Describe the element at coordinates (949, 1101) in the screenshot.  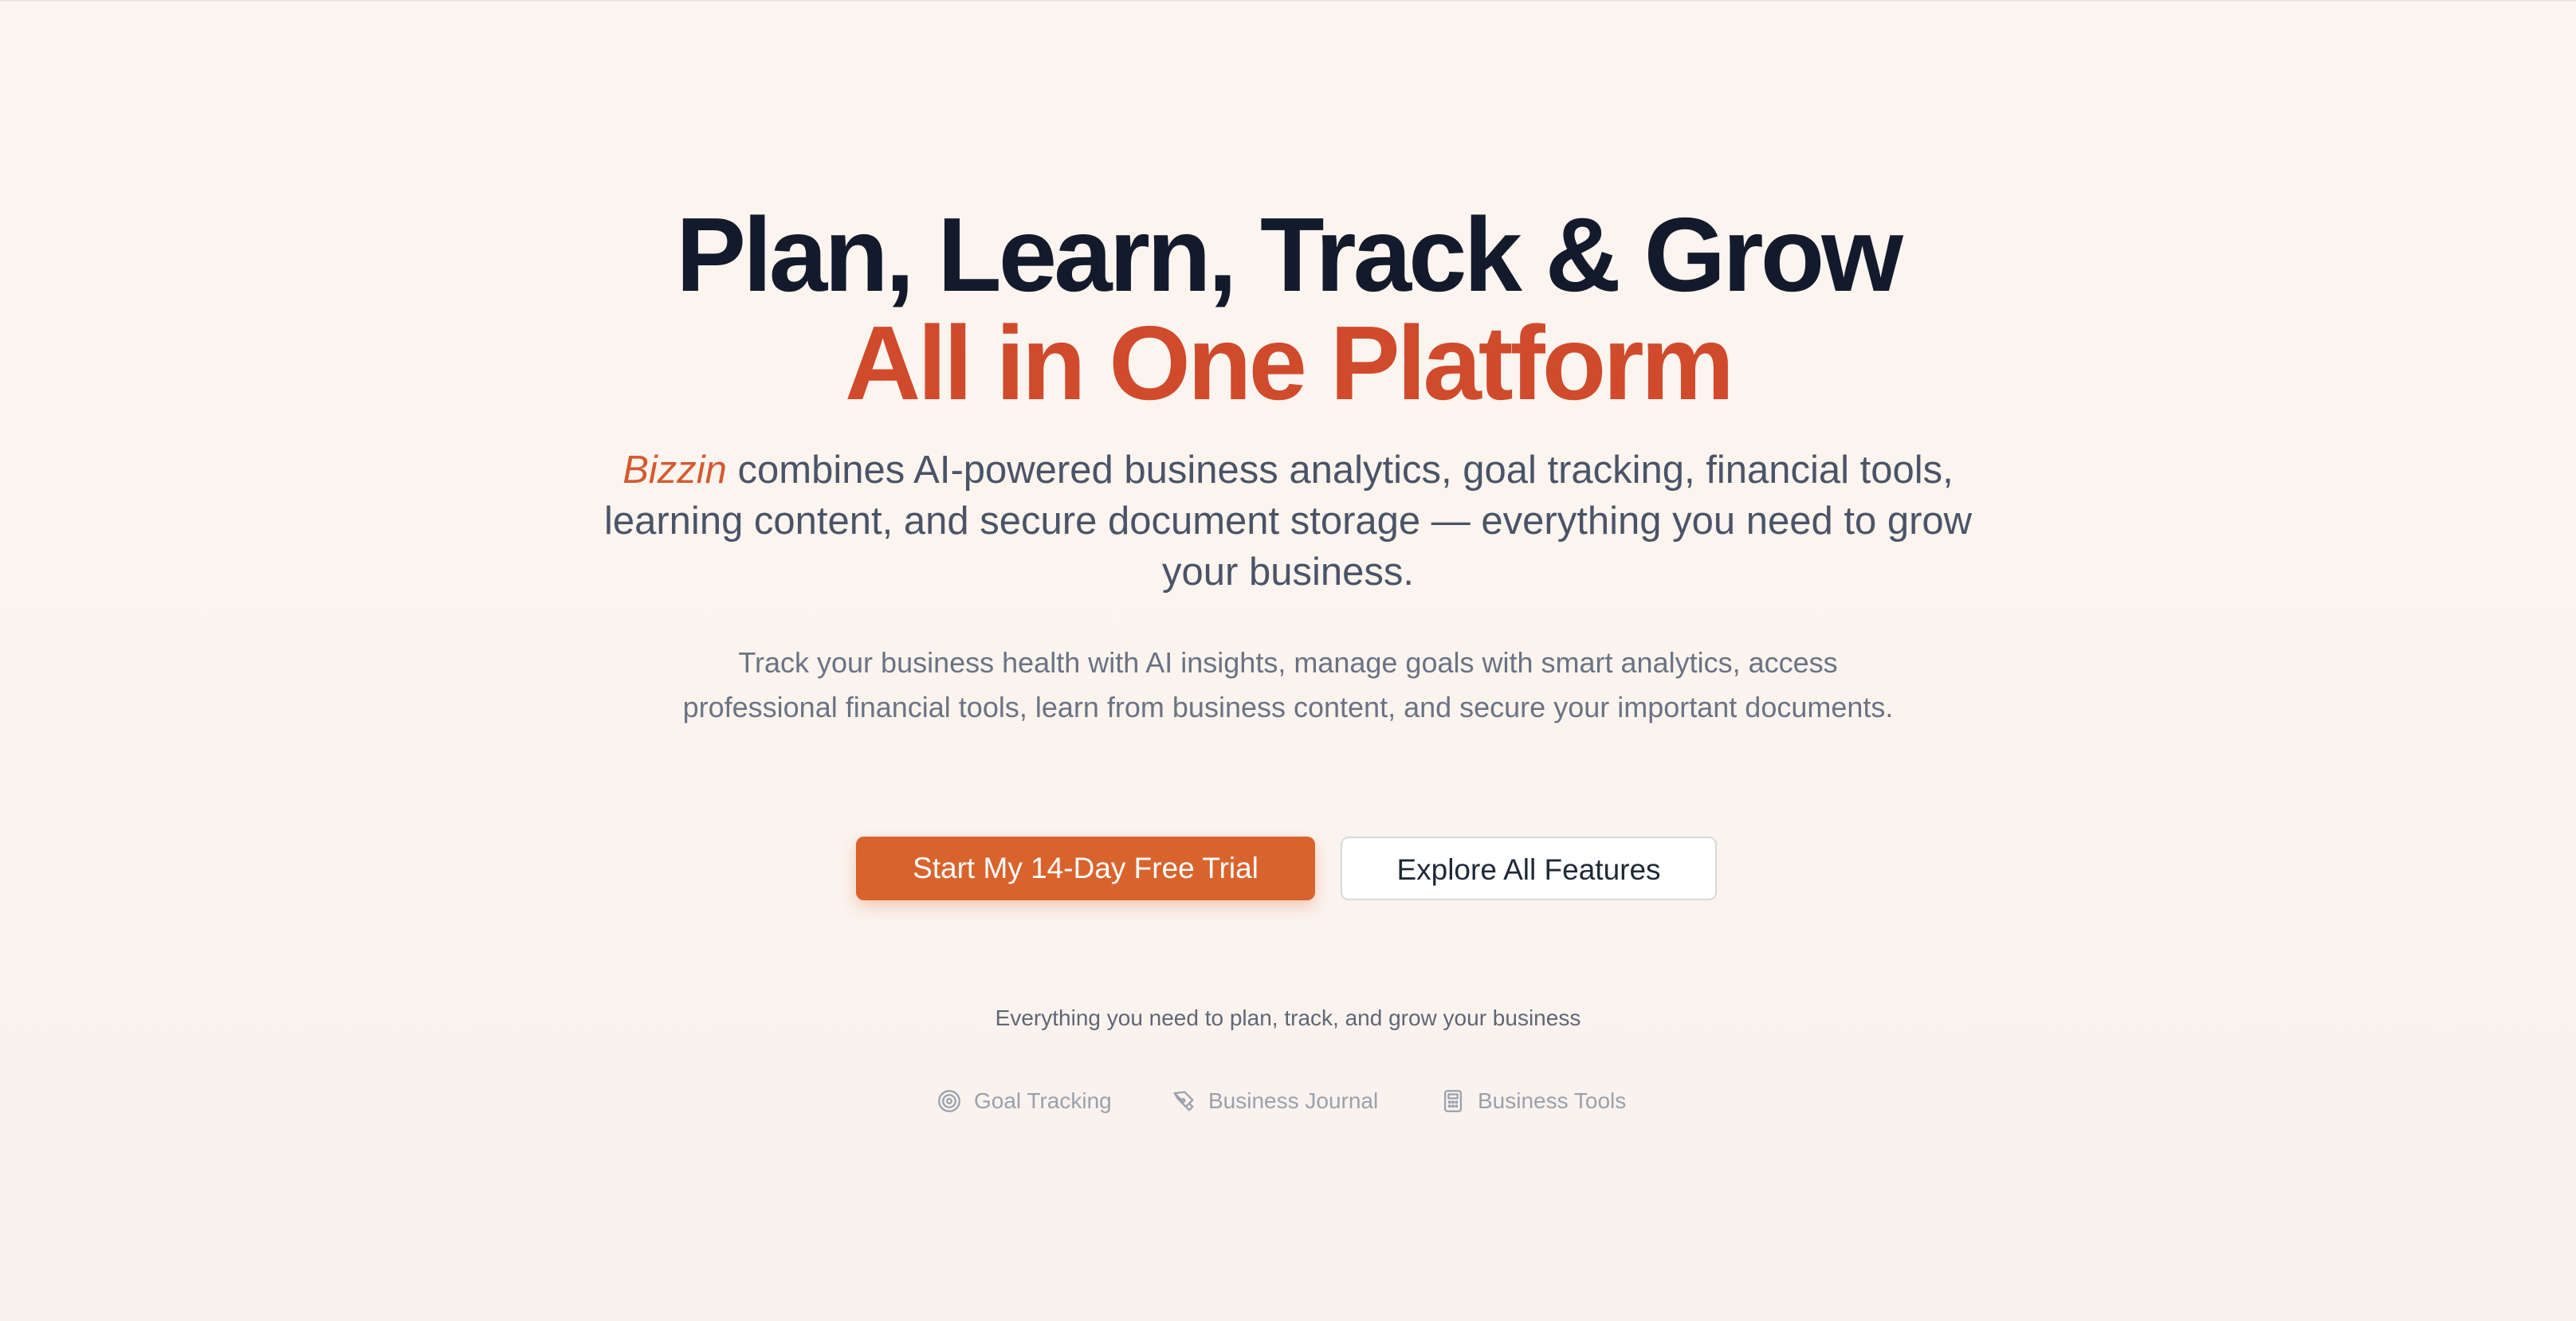
I see `target-icon` at that location.